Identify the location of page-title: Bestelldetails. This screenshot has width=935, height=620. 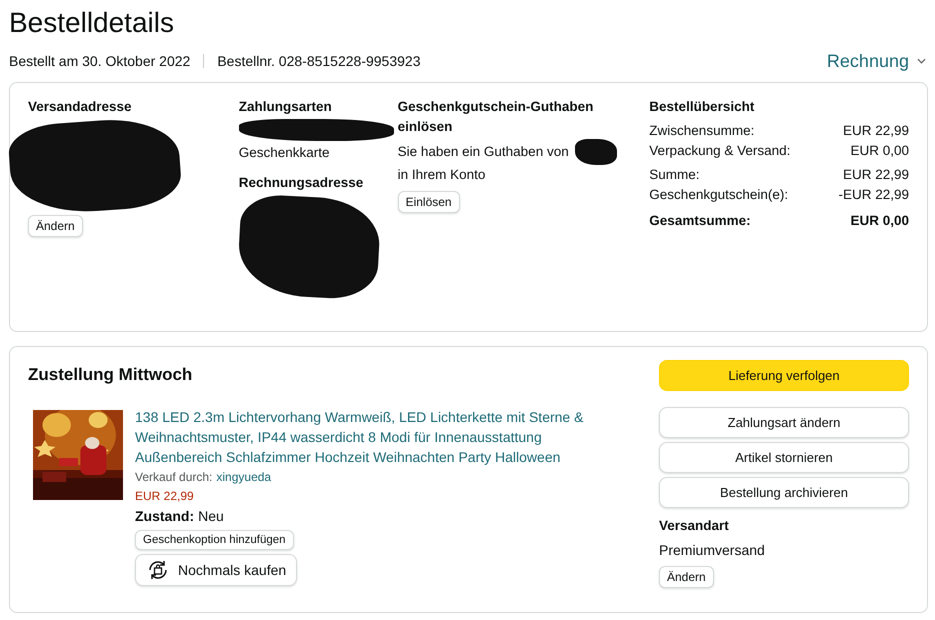
(92, 23).